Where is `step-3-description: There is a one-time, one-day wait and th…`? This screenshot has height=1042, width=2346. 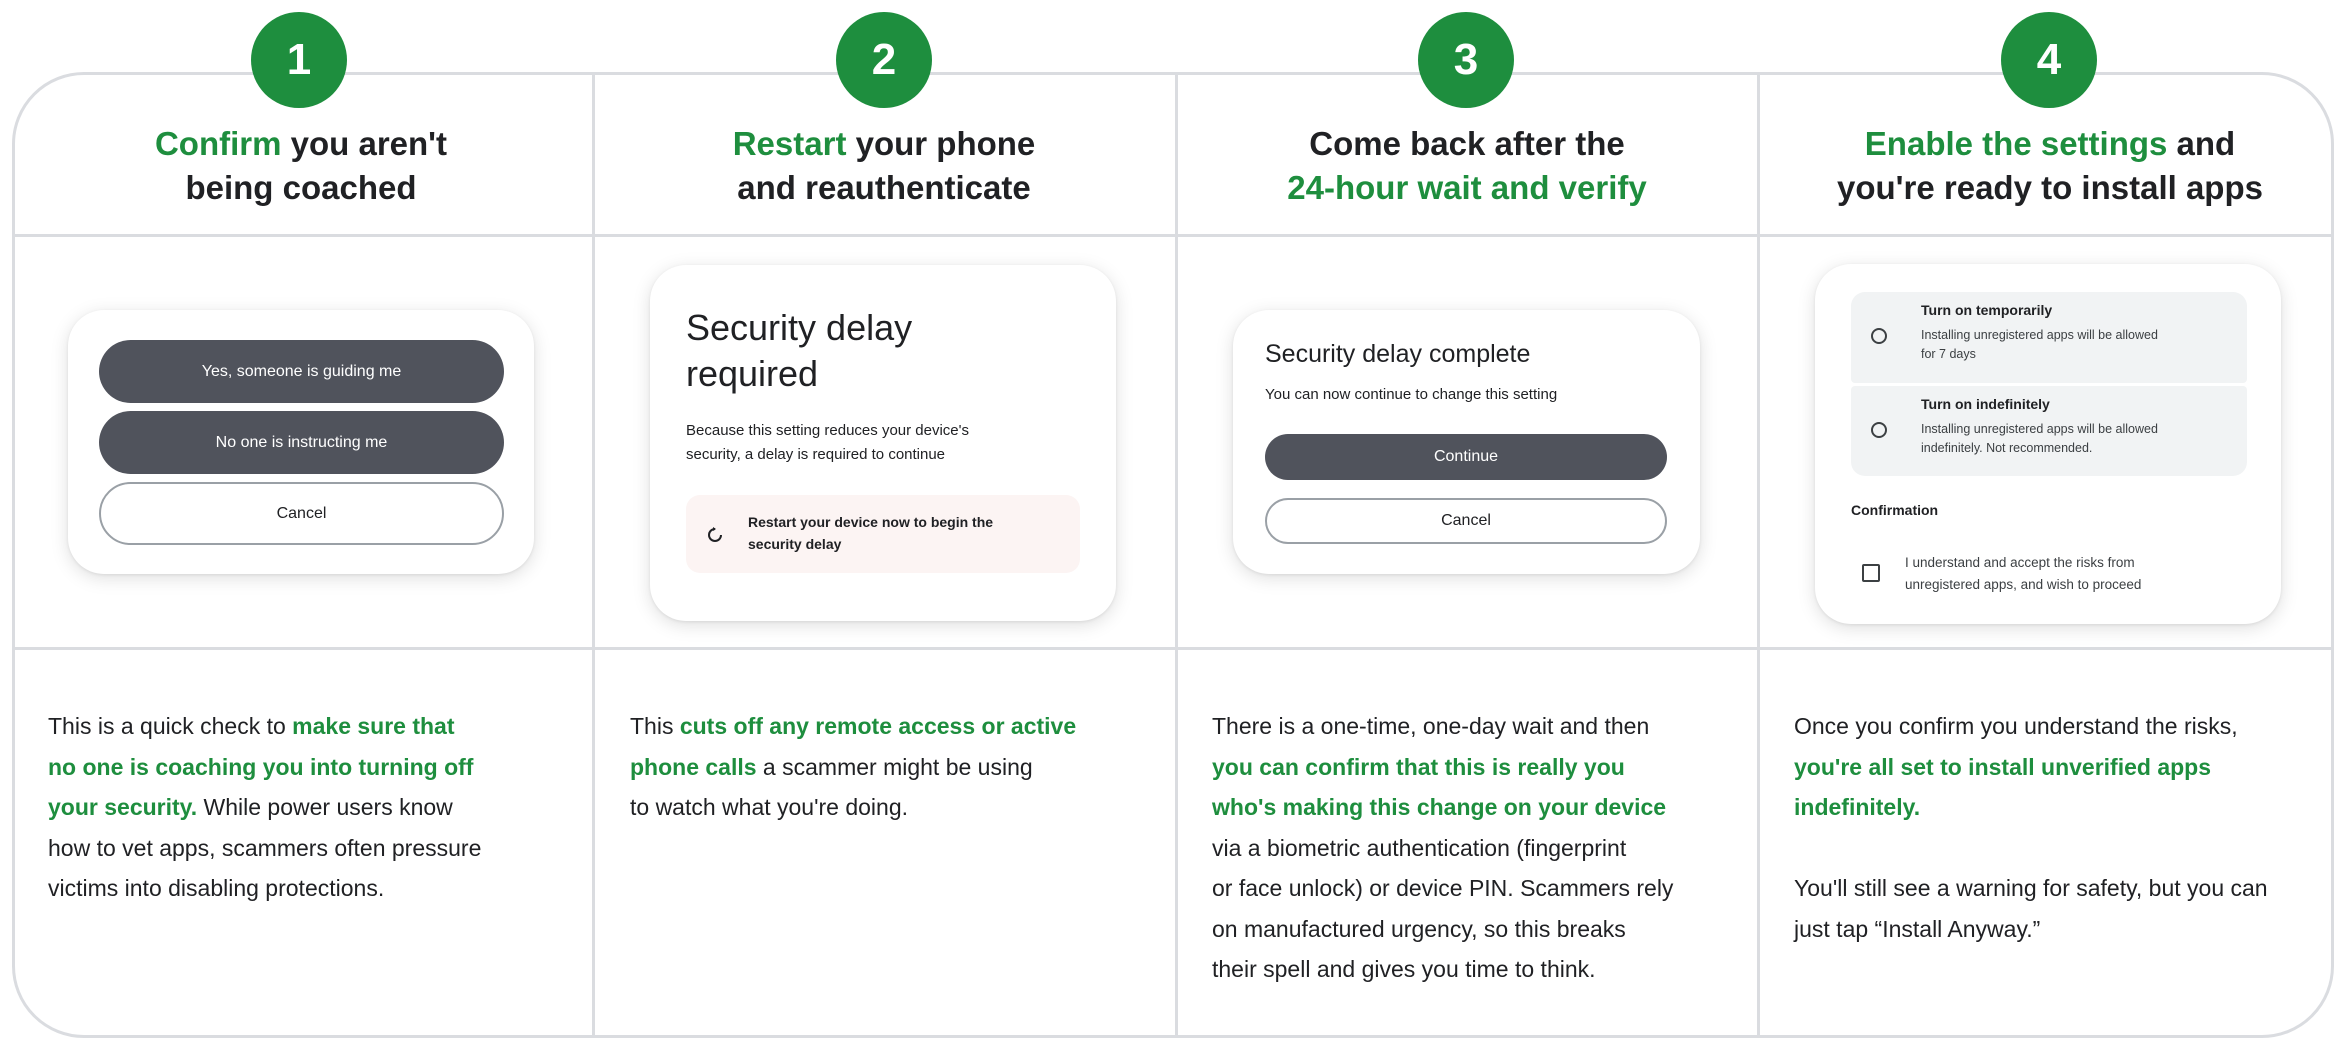
step-3-description: There is a one-time, one-day wait and th… is located at coordinates (1443, 847).